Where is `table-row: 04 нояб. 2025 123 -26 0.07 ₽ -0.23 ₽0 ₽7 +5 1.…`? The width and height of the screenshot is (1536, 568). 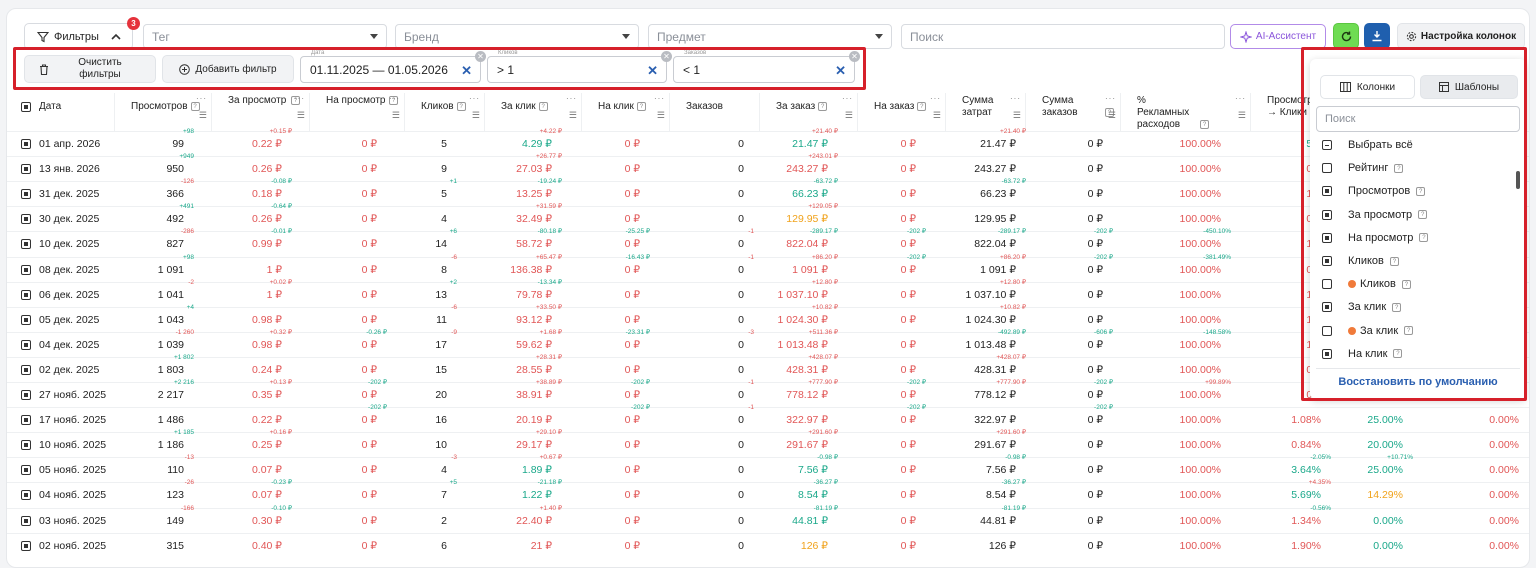
table-row: 04 нояб. 2025 123 -26 0.07 ₽ -0.23 ₽0 ₽7 +5 1.… is located at coordinates (768, 493).